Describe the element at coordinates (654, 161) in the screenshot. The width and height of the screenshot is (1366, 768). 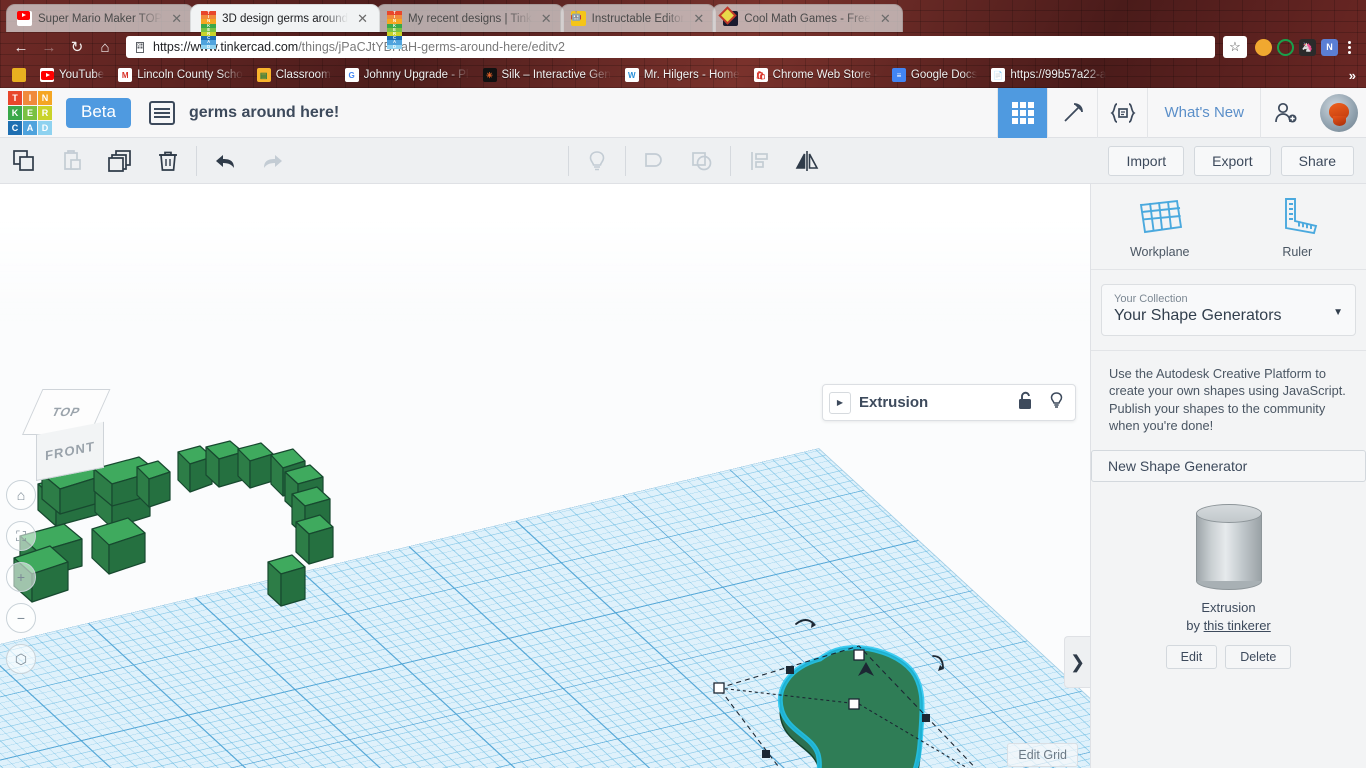
I see `group-shapes-icon` at that location.